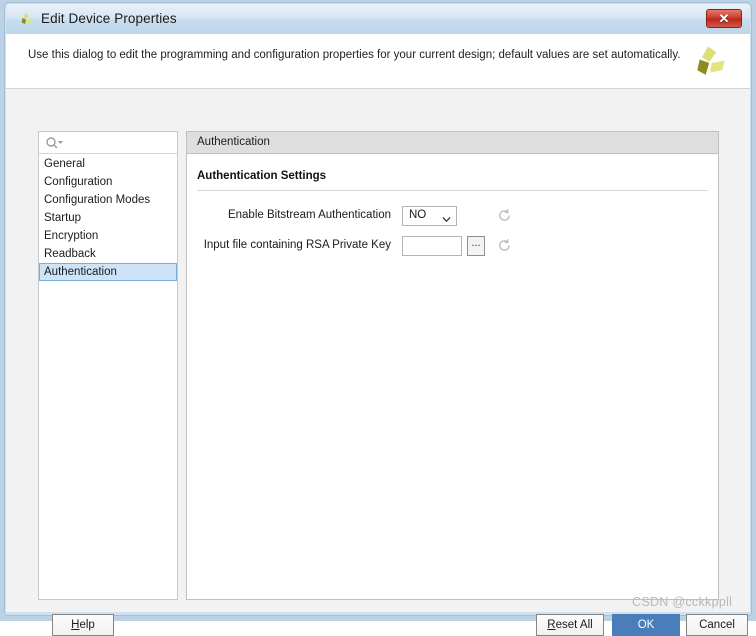  Describe the element at coordinates (297, 245) in the screenshot. I see `field-label: Input file containing RSA Private Key` at that location.